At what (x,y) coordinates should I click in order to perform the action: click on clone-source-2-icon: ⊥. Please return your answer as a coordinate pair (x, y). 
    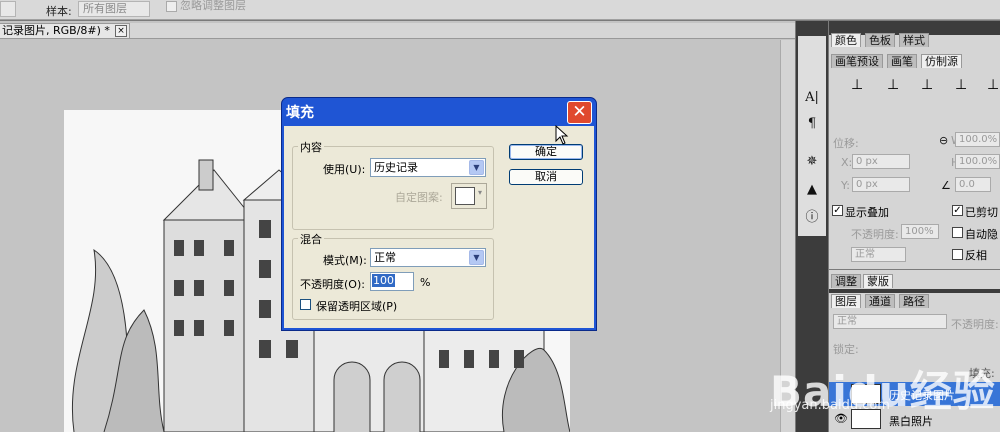
    Looking at the image, I should click on (893, 85).